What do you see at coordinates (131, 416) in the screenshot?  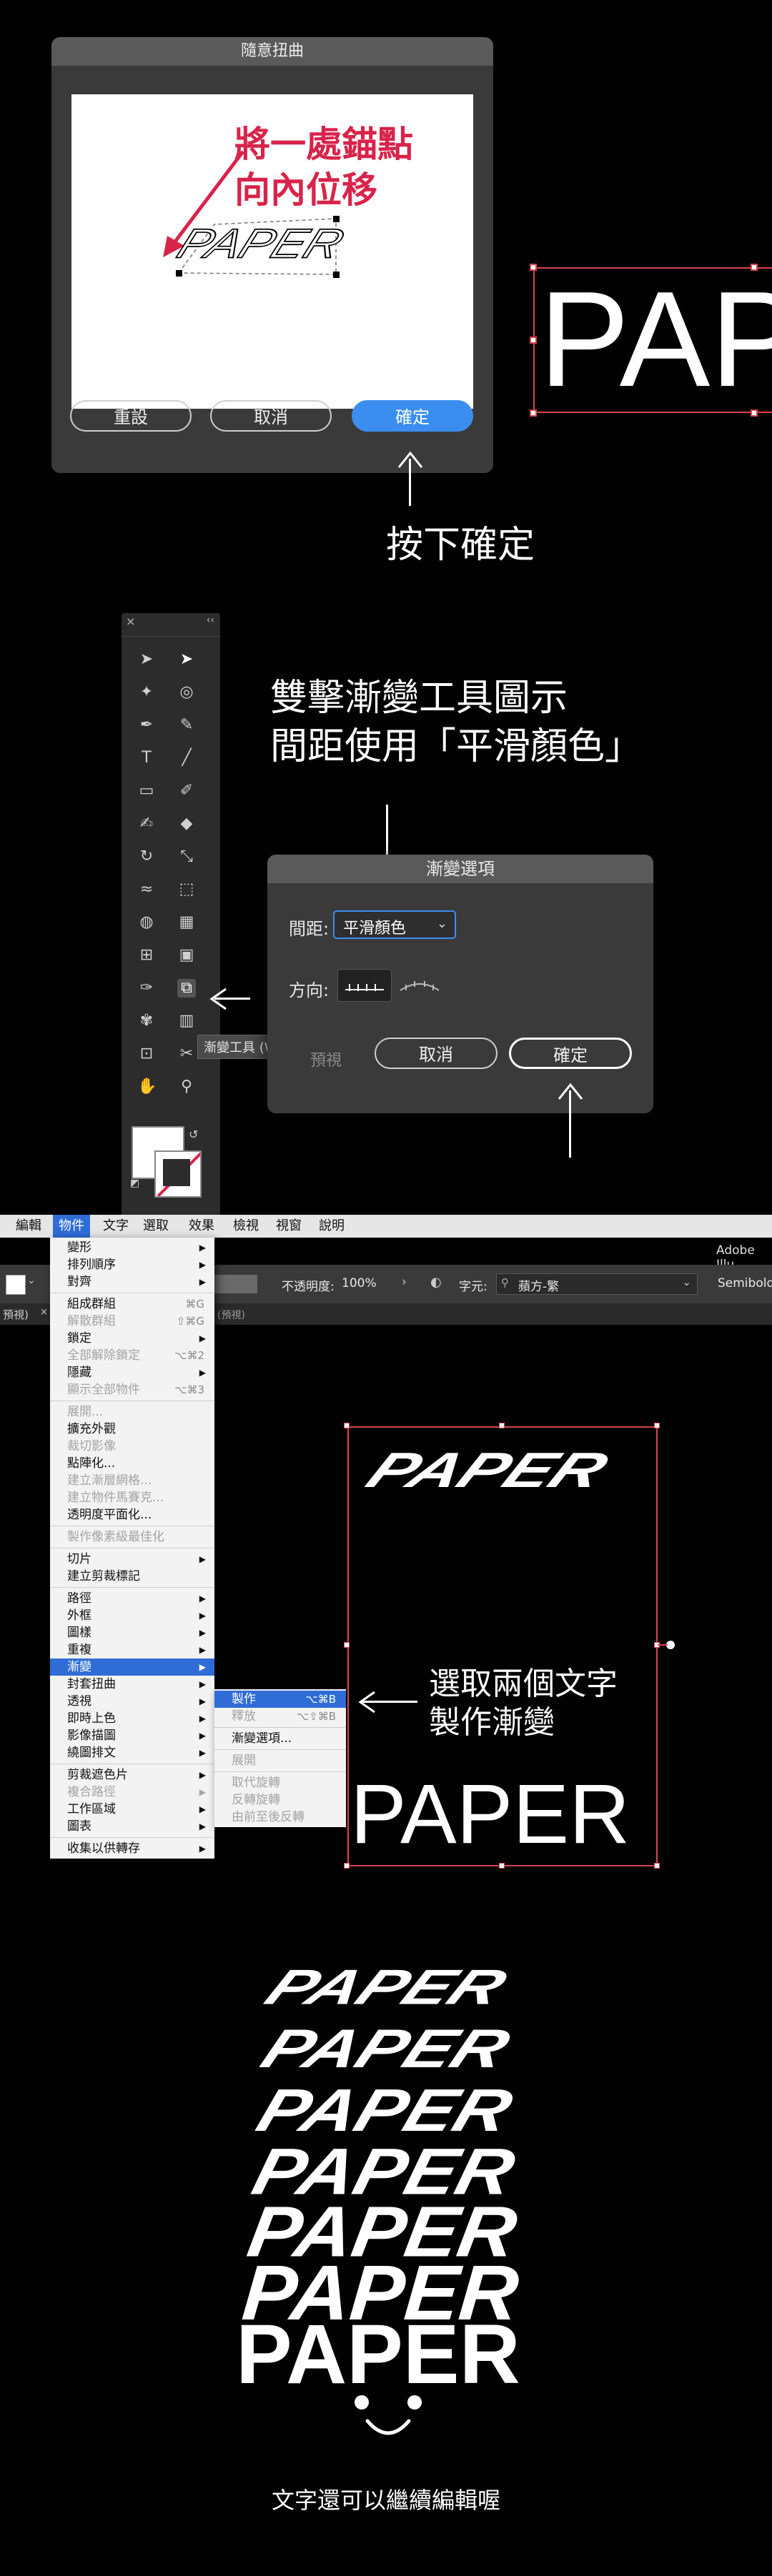 I see `reset-button: 重設` at bounding box center [131, 416].